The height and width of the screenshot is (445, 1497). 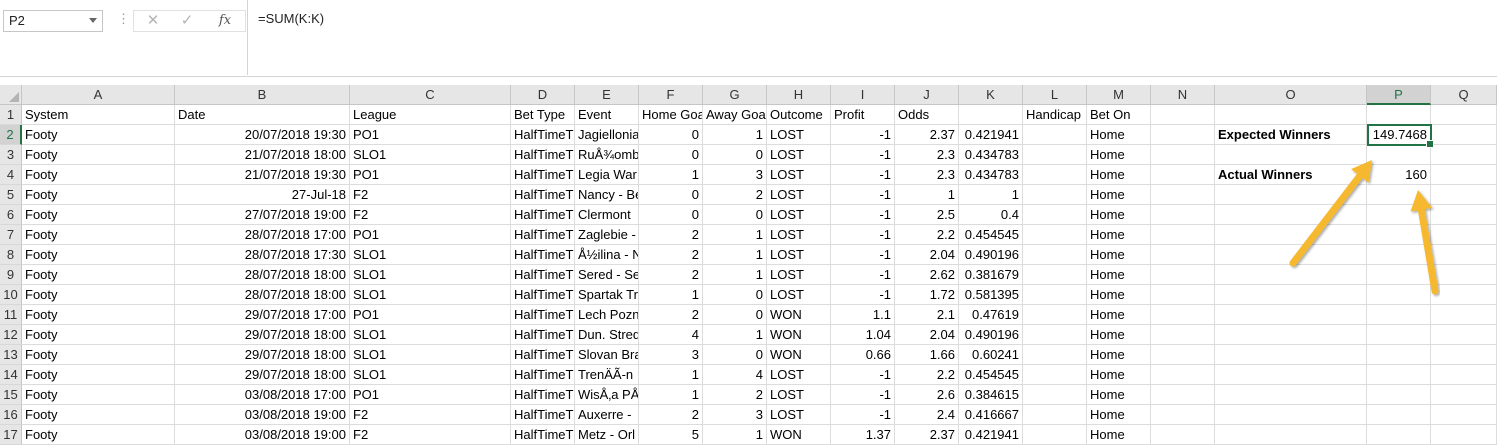 I want to click on cell: 2.3, so click(x=927, y=175).